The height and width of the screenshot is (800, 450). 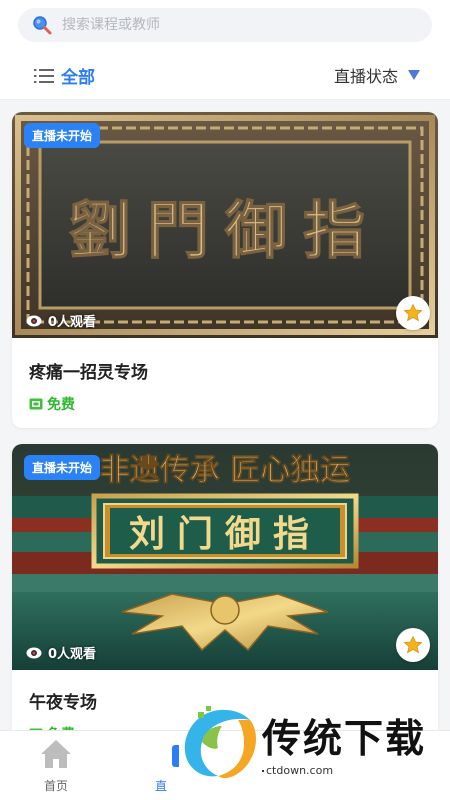 What do you see at coordinates (225, 534) in the screenshot?
I see `plaque-text: 刘门御指` at bounding box center [225, 534].